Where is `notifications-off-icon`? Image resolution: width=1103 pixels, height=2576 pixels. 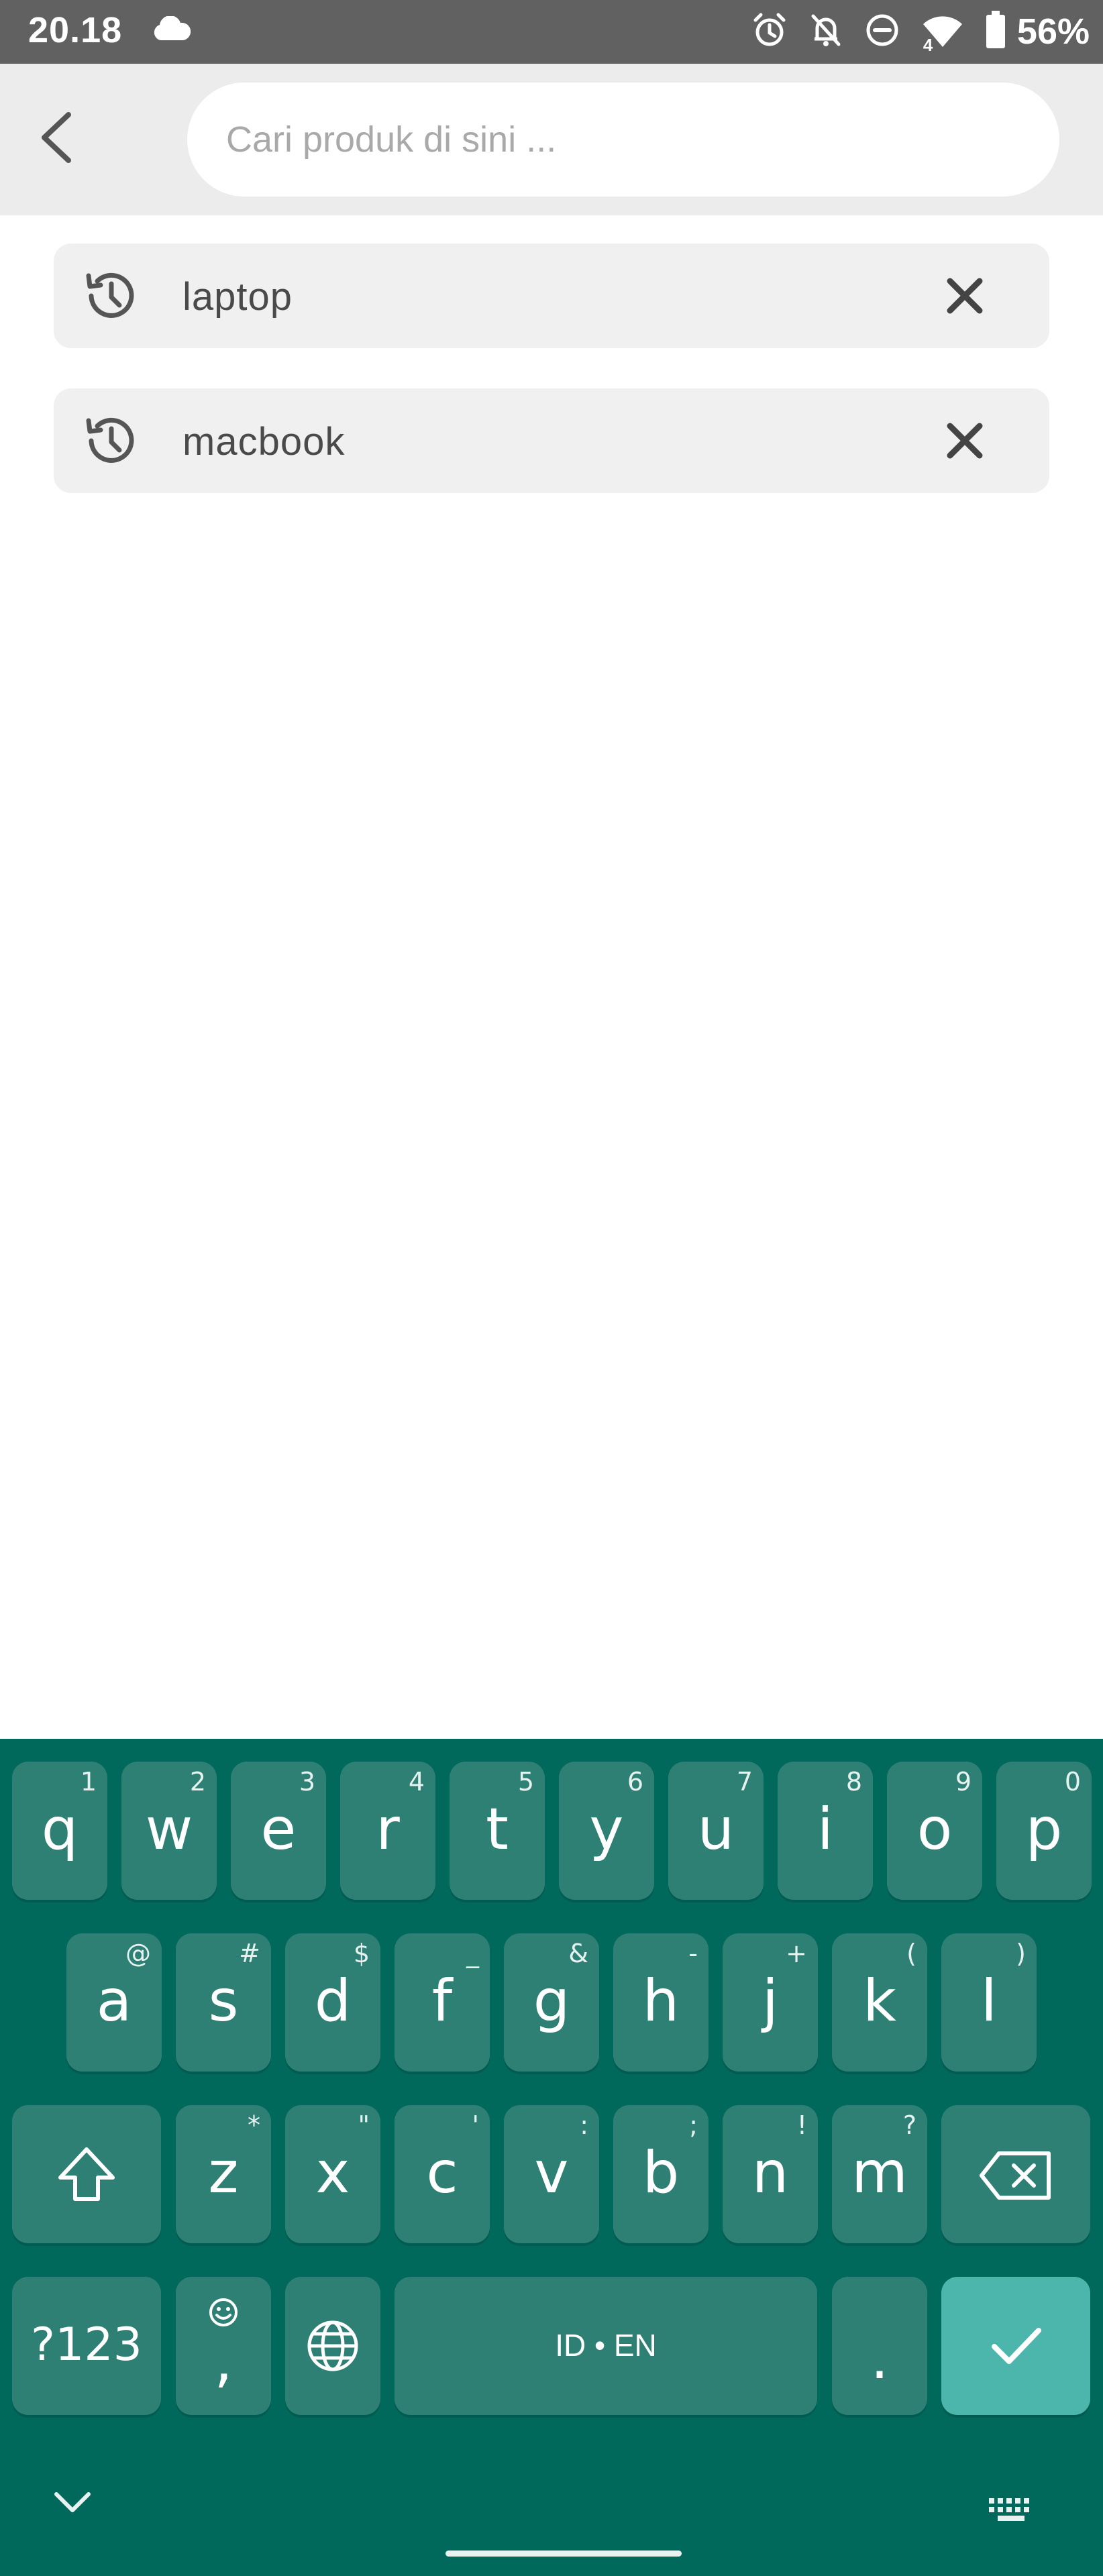 notifications-off-icon is located at coordinates (826, 32).